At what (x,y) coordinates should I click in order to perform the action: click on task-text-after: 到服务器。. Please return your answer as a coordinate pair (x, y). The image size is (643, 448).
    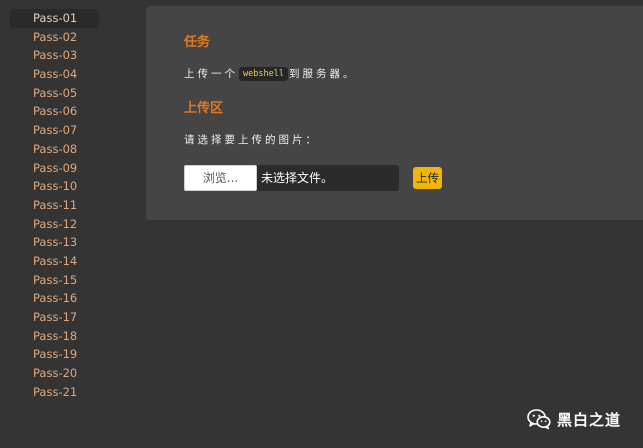
    Looking at the image, I should click on (322, 74).